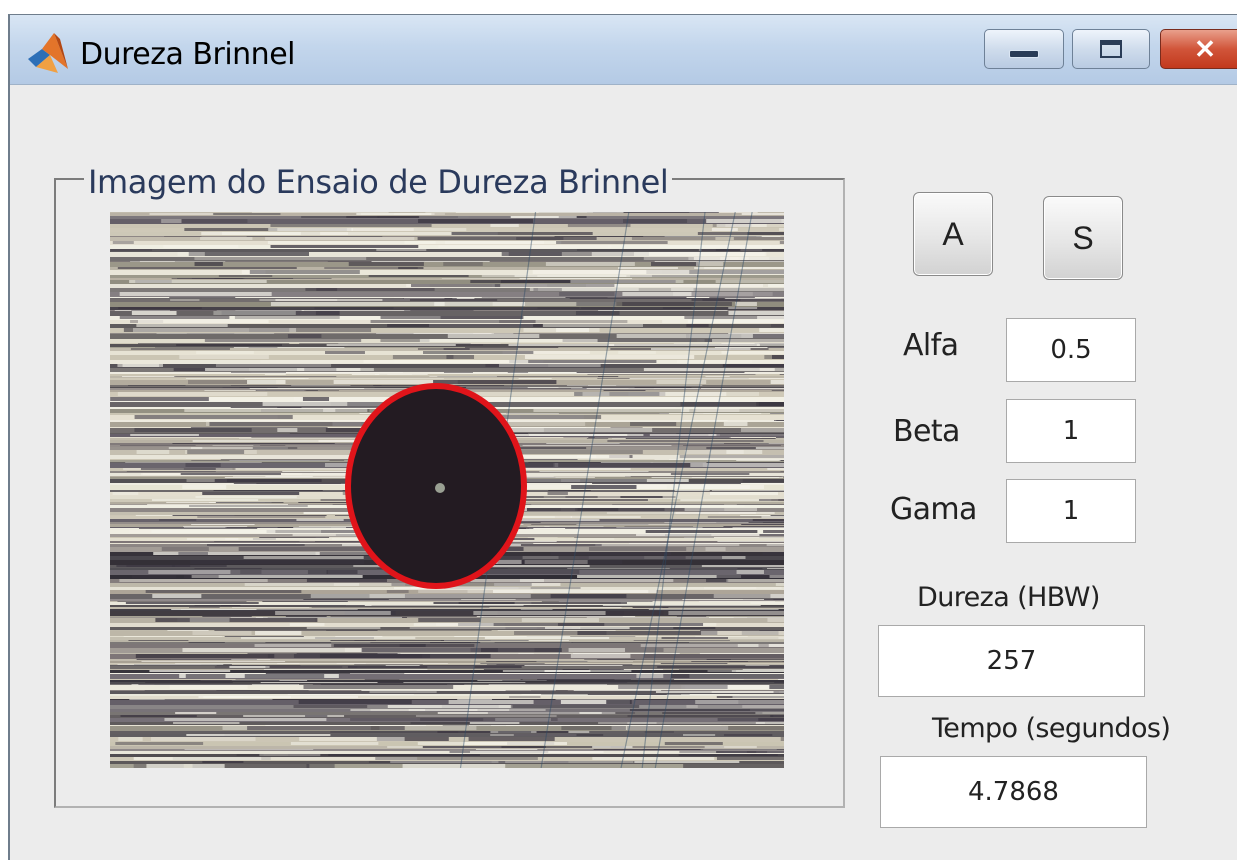 Image resolution: width=1237 pixels, height=860 pixels. What do you see at coordinates (1008, 597) in the screenshot?
I see `dureza-label: Dureza (HBW)` at bounding box center [1008, 597].